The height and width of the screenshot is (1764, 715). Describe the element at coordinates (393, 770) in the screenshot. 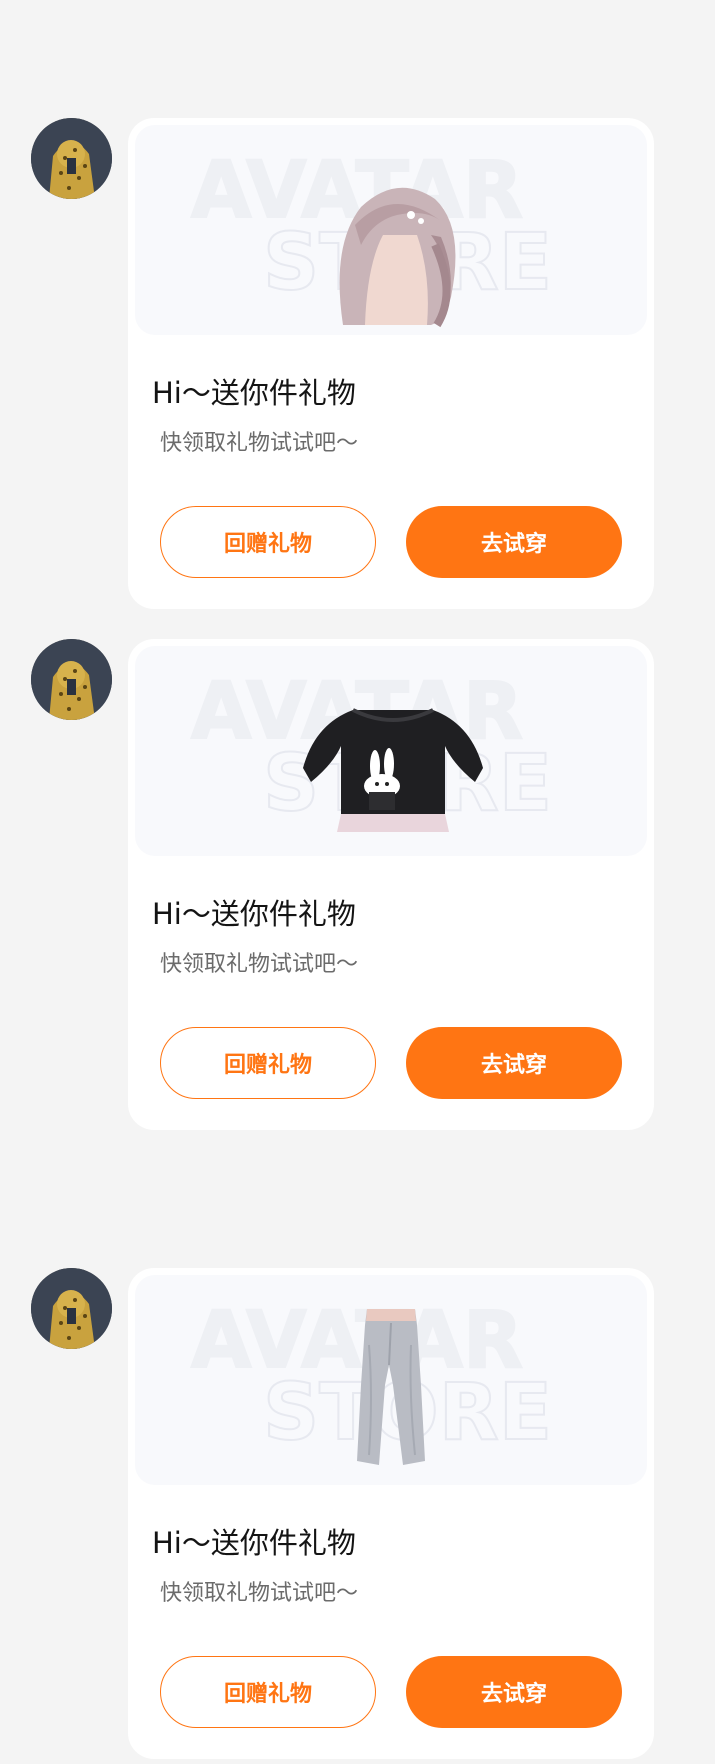

I see `sweater-item-icon` at that location.